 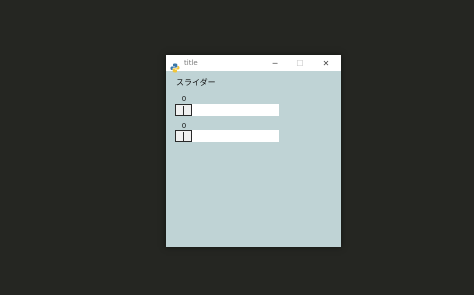 I want to click on slider-heading: スライダー, so click(x=196, y=82).